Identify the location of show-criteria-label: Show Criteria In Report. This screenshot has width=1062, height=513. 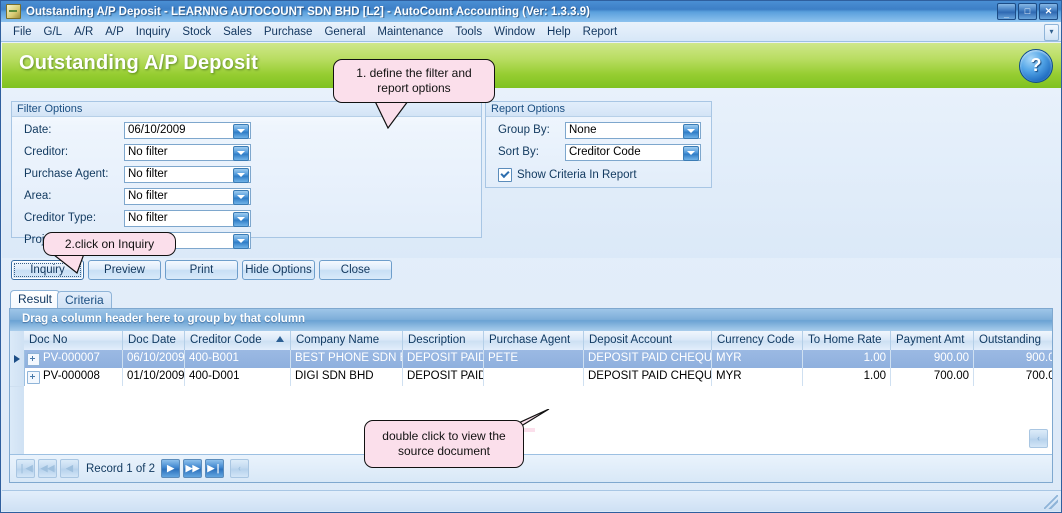
(577, 175).